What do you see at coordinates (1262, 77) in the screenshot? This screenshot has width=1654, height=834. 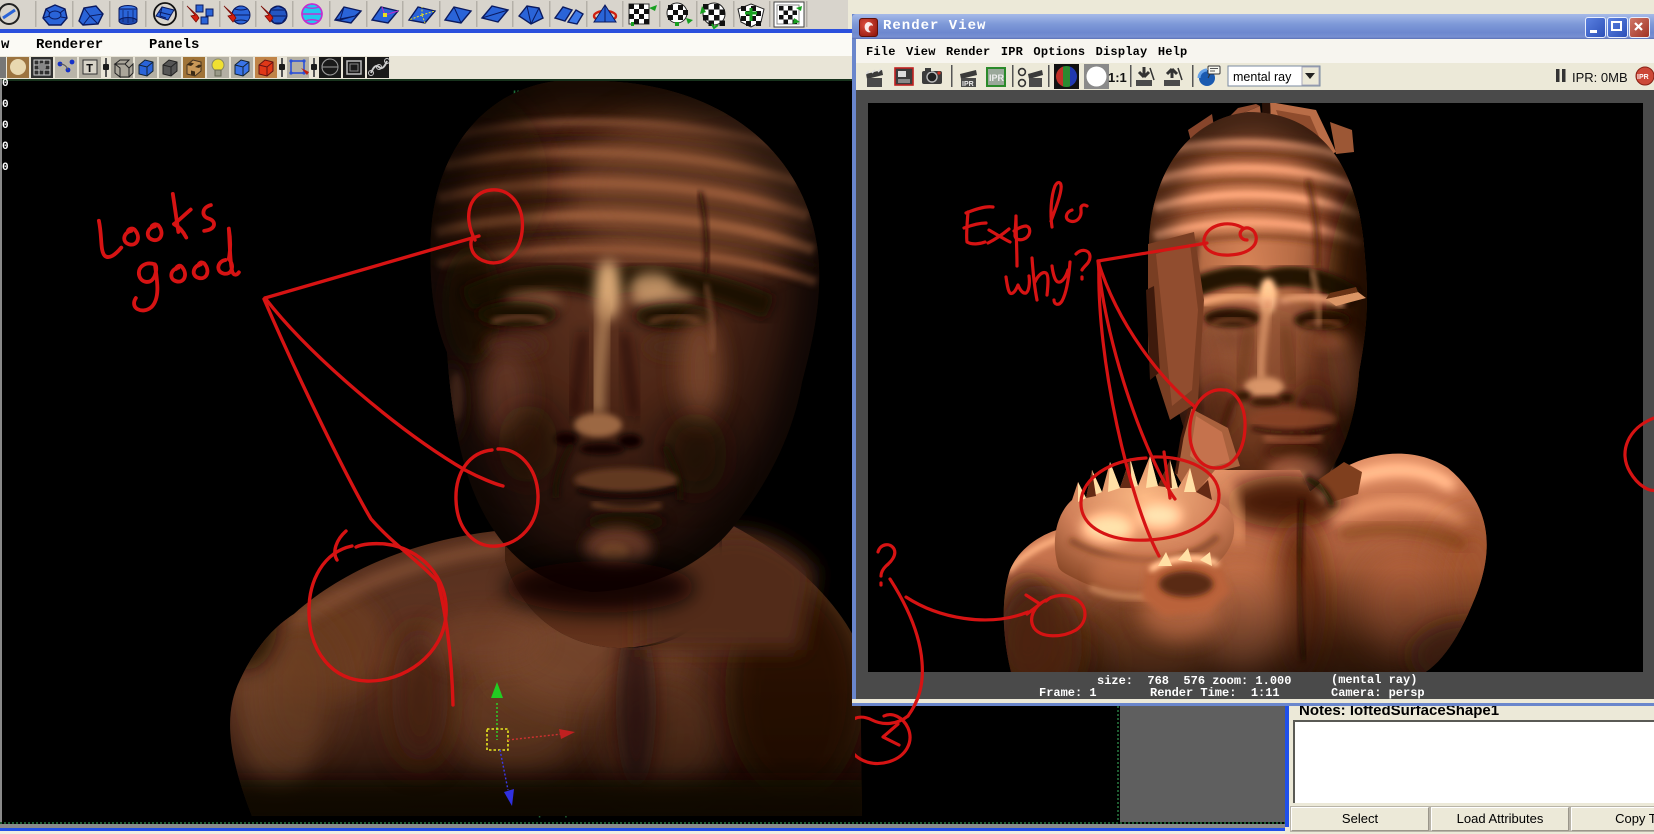 I see `svg-text: mental ray` at bounding box center [1262, 77].